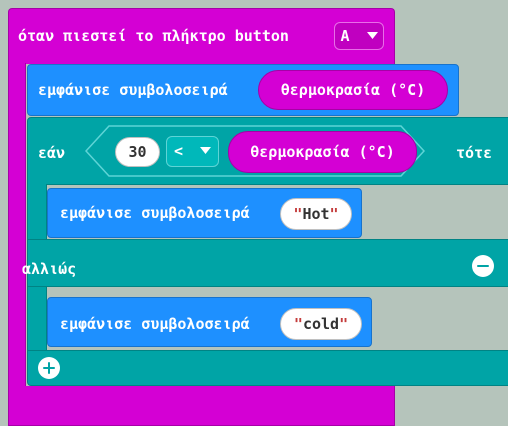 This screenshot has width=508, height=426. I want to click on number-value: 30, so click(137, 152).